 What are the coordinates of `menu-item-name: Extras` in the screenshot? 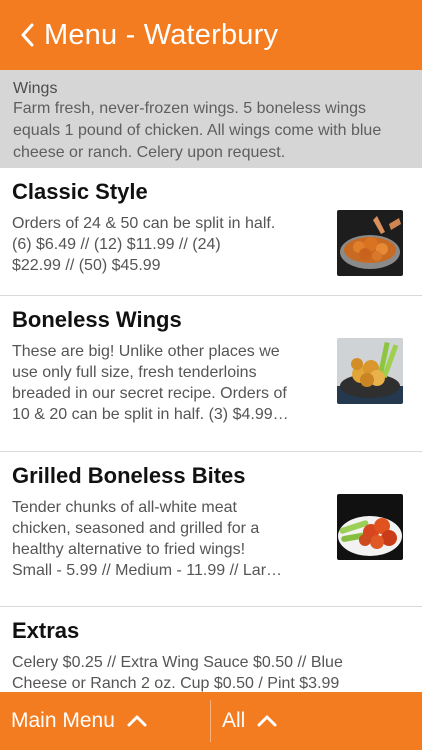 It's located at (46, 630).